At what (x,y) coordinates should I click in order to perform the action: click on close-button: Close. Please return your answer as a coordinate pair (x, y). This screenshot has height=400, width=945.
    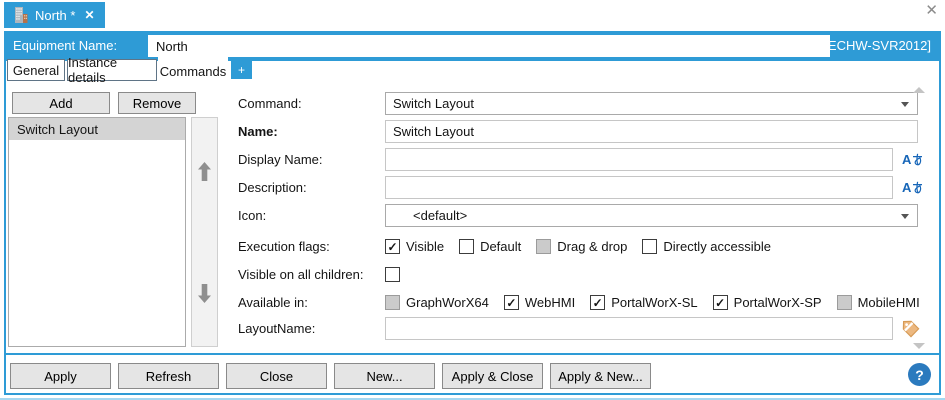
    Looking at the image, I should click on (276, 376).